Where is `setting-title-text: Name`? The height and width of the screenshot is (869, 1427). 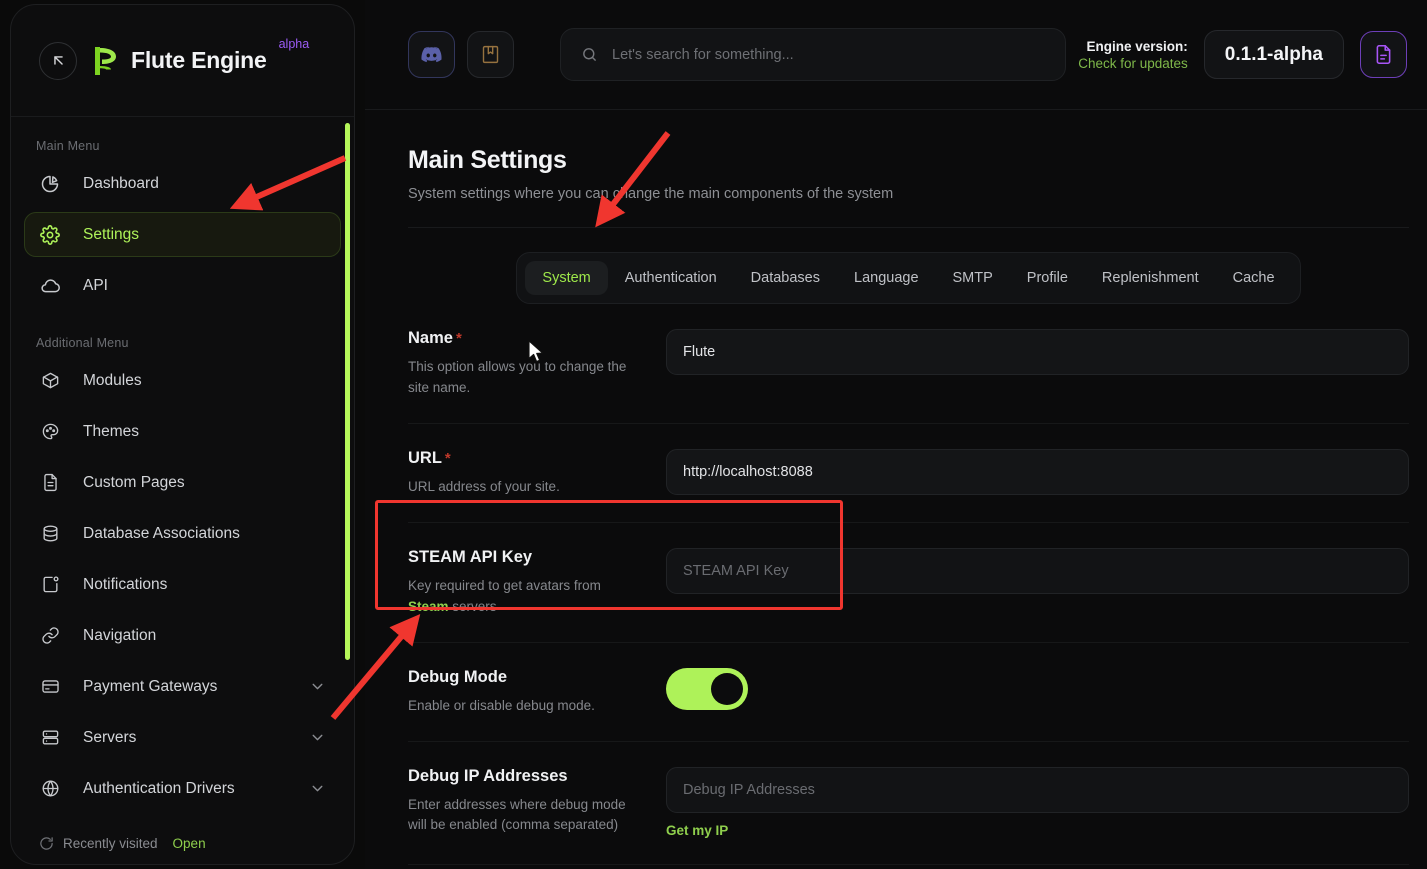
setting-title-text: Name is located at coordinates (430, 338).